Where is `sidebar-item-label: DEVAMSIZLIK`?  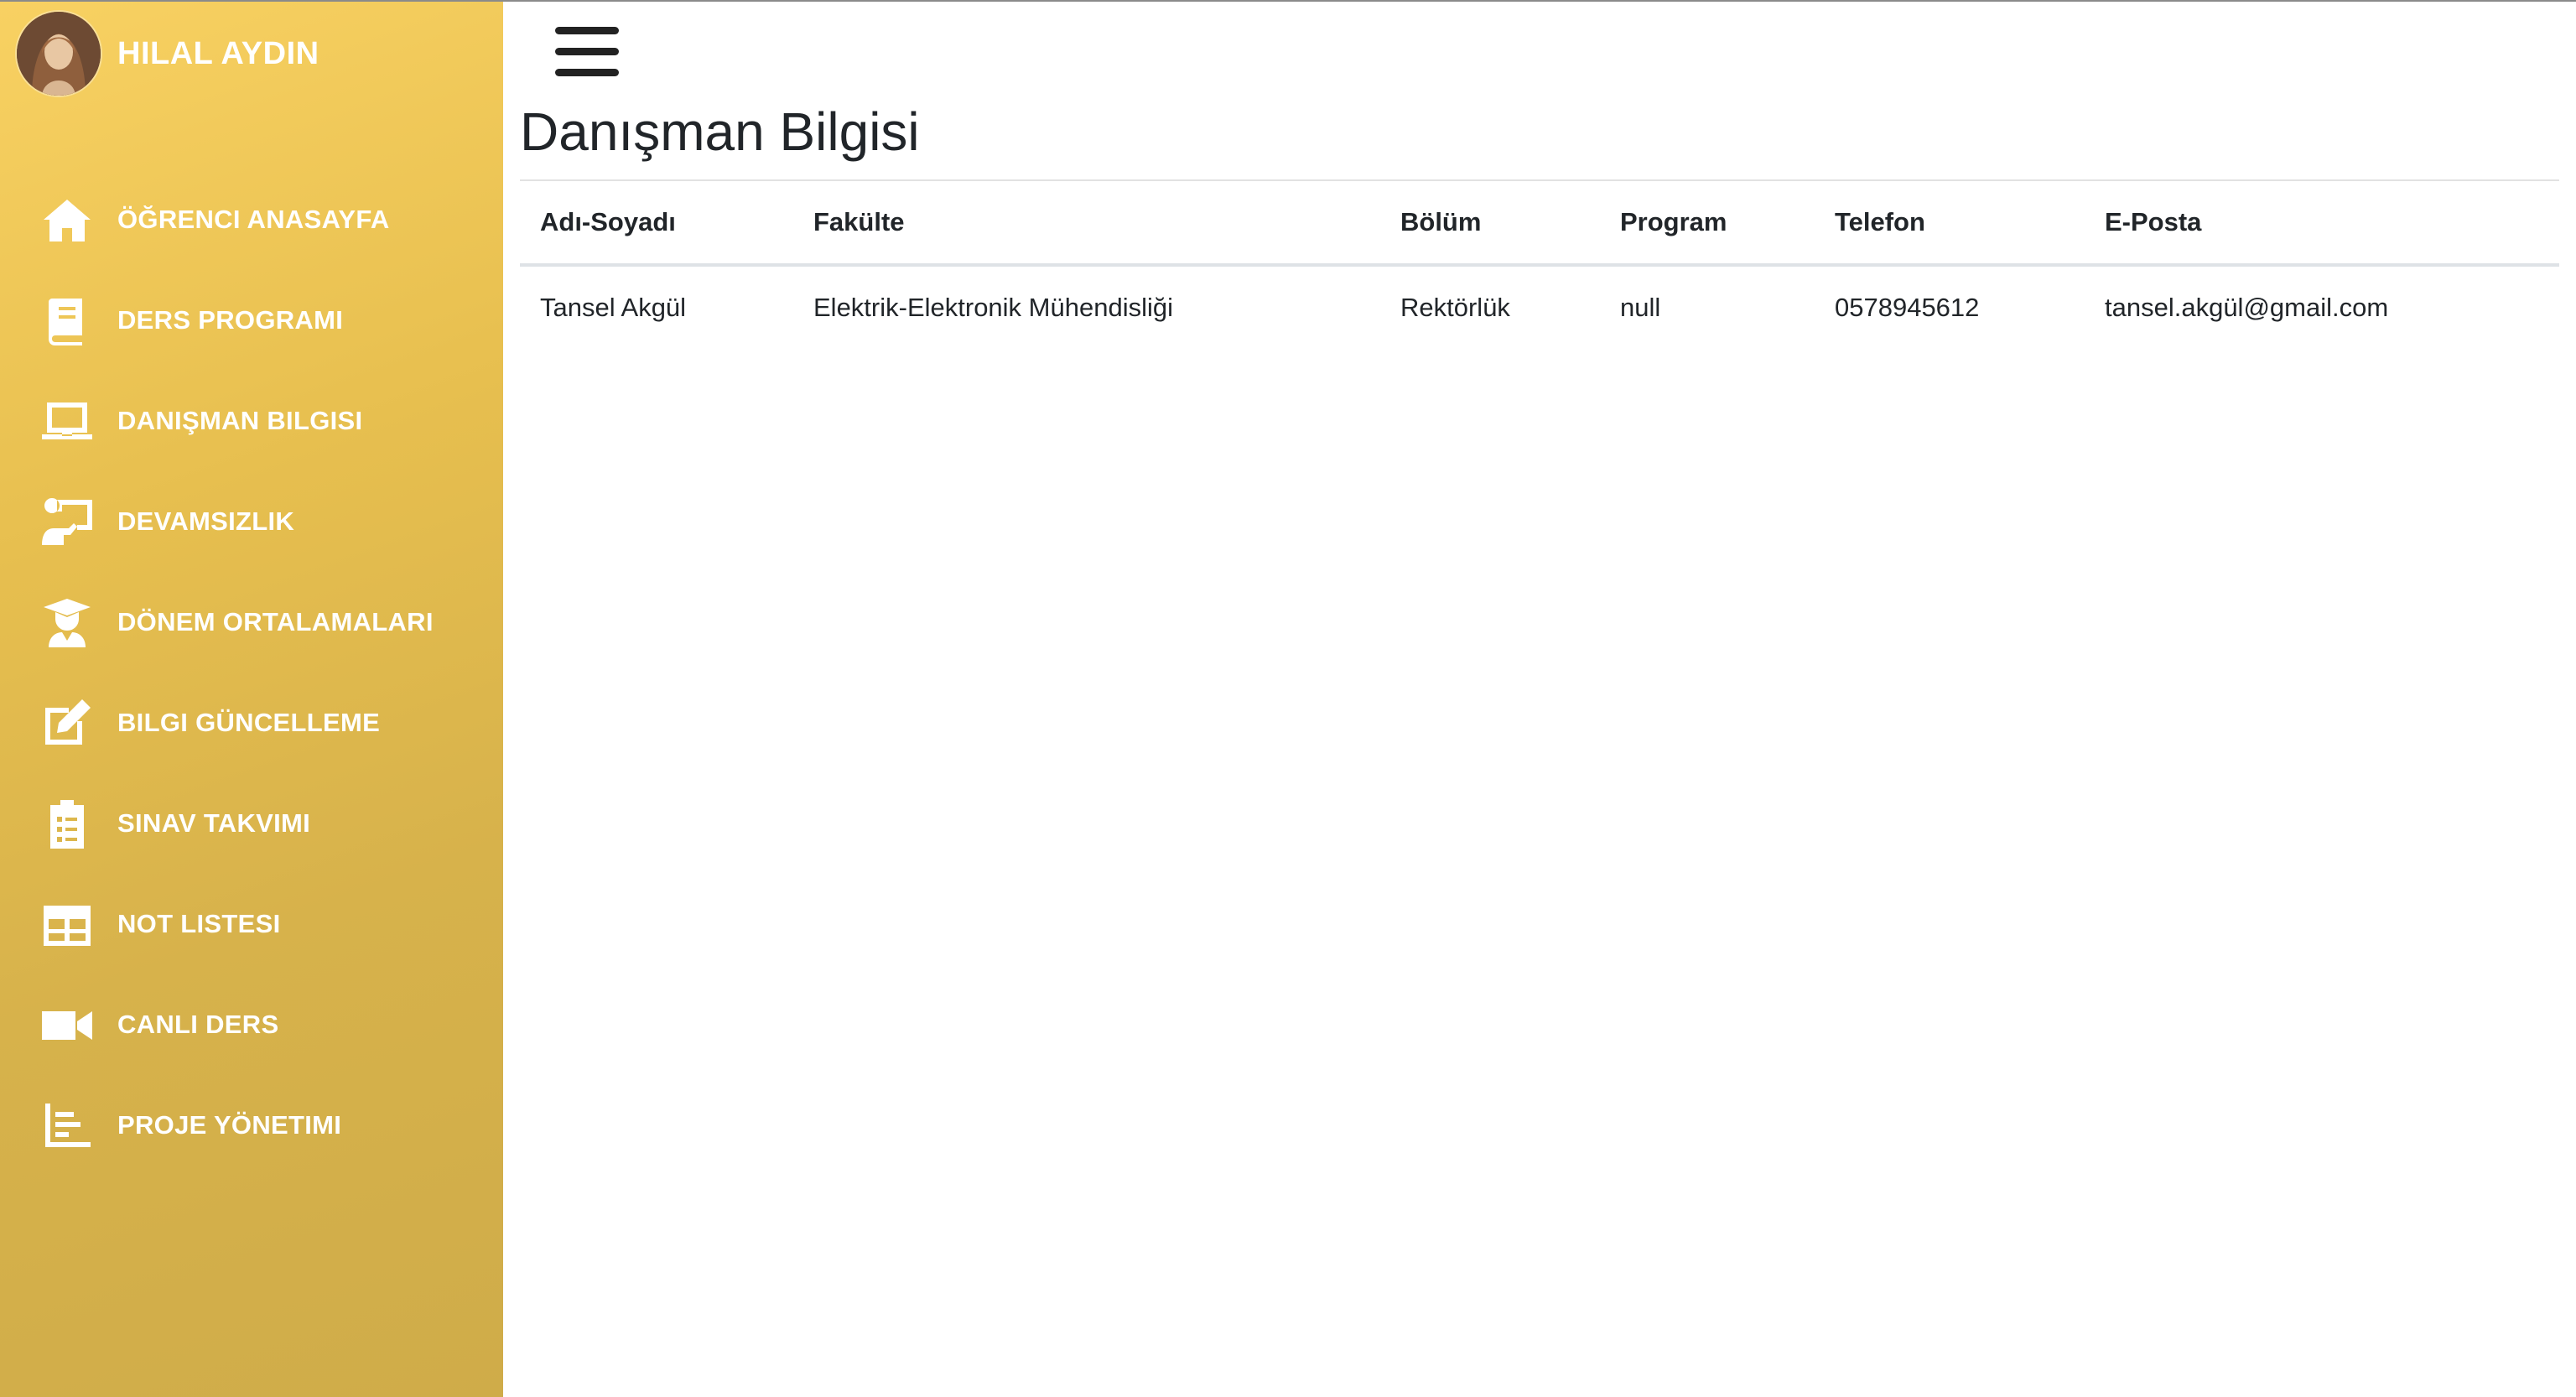 sidebar-item-label: DEVAMSIZLIK is located at coordinates (206, 521).